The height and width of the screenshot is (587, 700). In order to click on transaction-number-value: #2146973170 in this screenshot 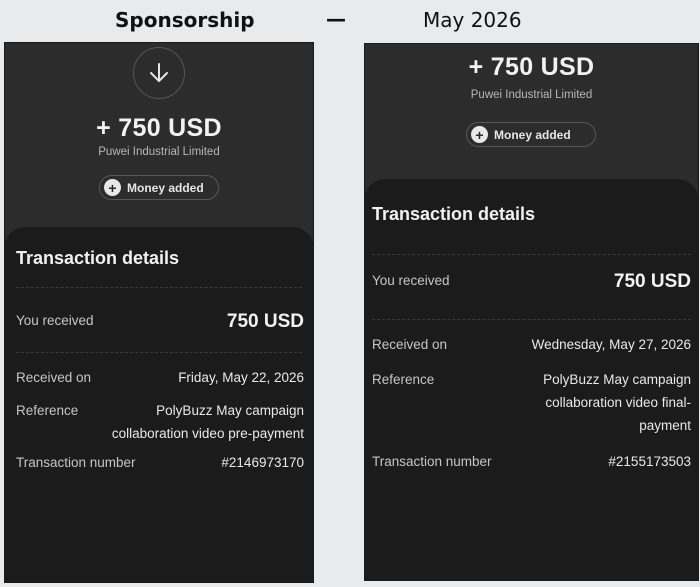, I will do `click(262, 462)`.